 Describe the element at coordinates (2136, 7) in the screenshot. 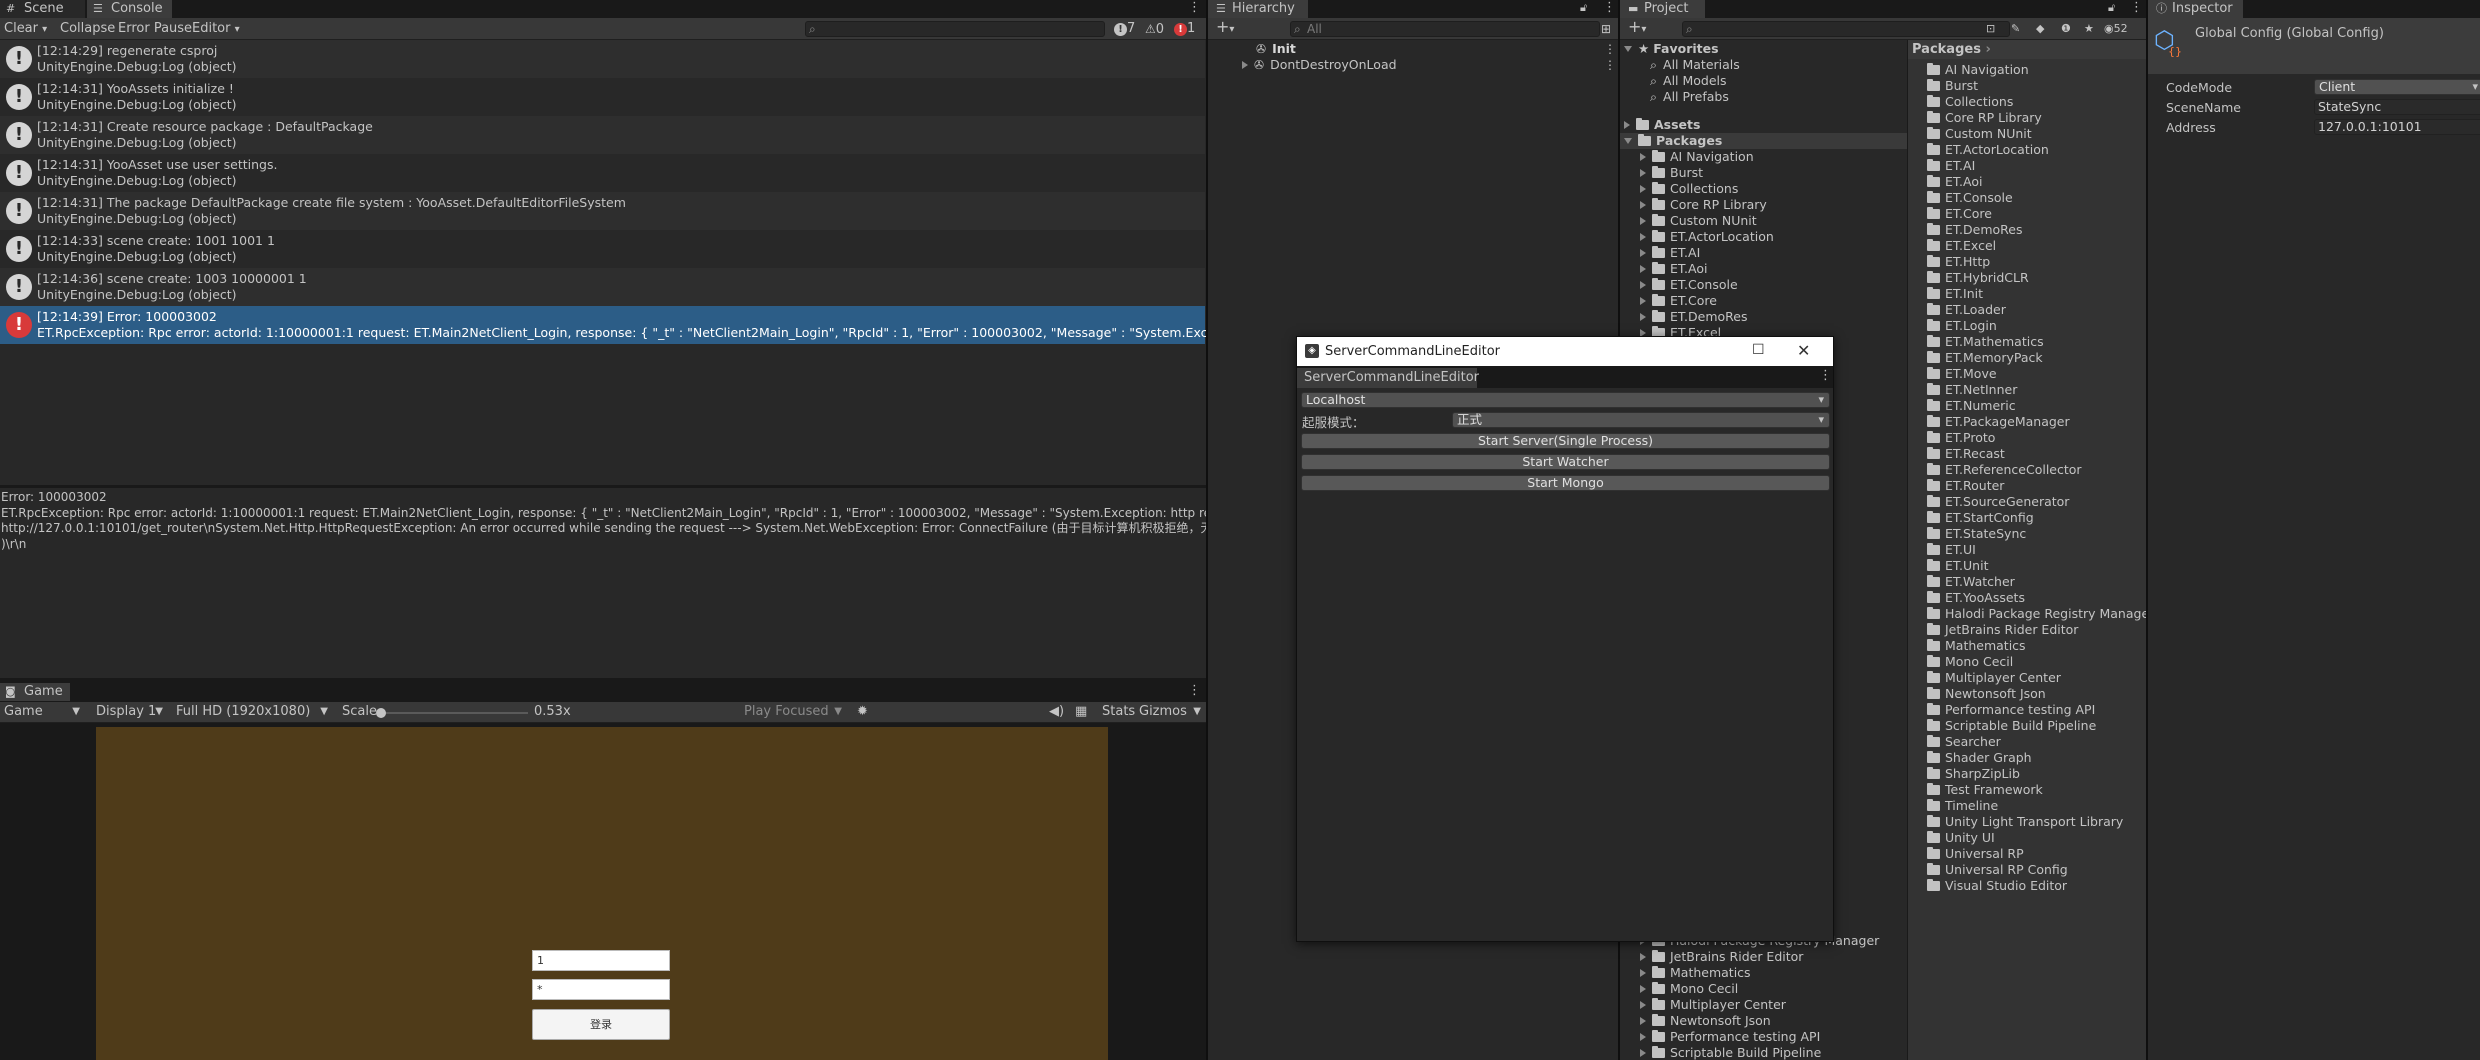

I see `project-menu-icon: ⋮` at that location.